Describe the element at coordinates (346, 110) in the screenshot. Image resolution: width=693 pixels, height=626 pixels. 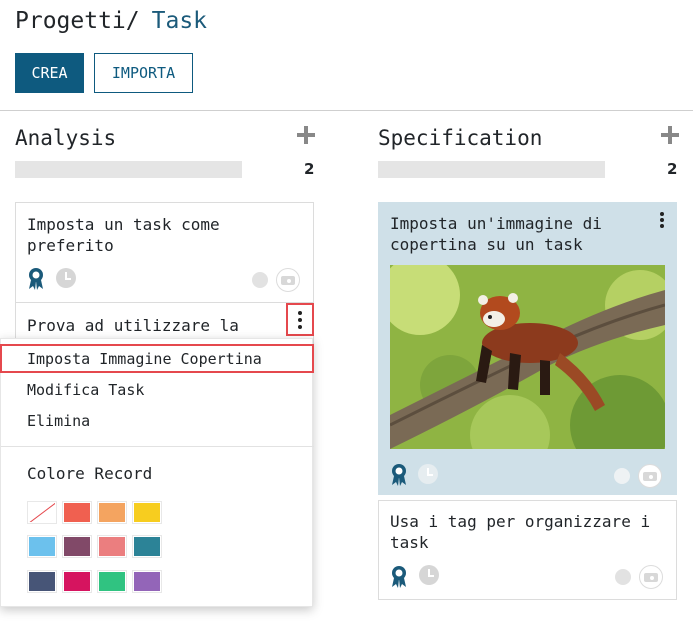
I see `header-divider` at that location.